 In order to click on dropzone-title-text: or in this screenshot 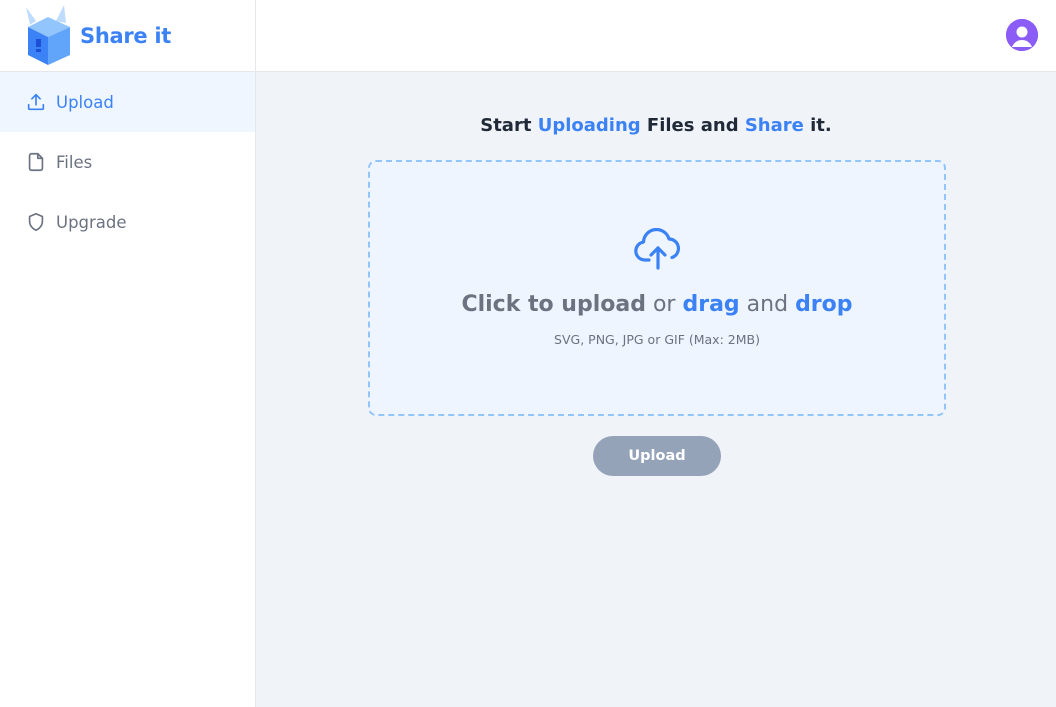, I will do `click(664, 304)`.